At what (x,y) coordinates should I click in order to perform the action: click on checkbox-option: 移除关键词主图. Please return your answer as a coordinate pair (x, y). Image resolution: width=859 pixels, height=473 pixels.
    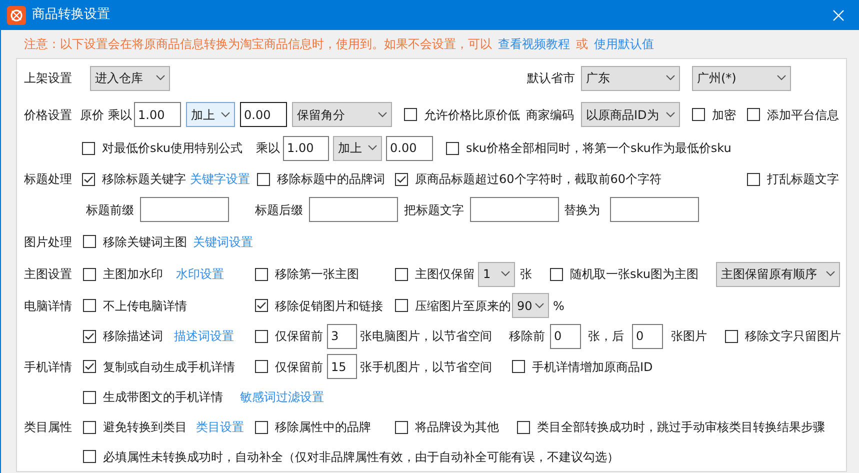
    Looking at the image, I should click on (135, 241).